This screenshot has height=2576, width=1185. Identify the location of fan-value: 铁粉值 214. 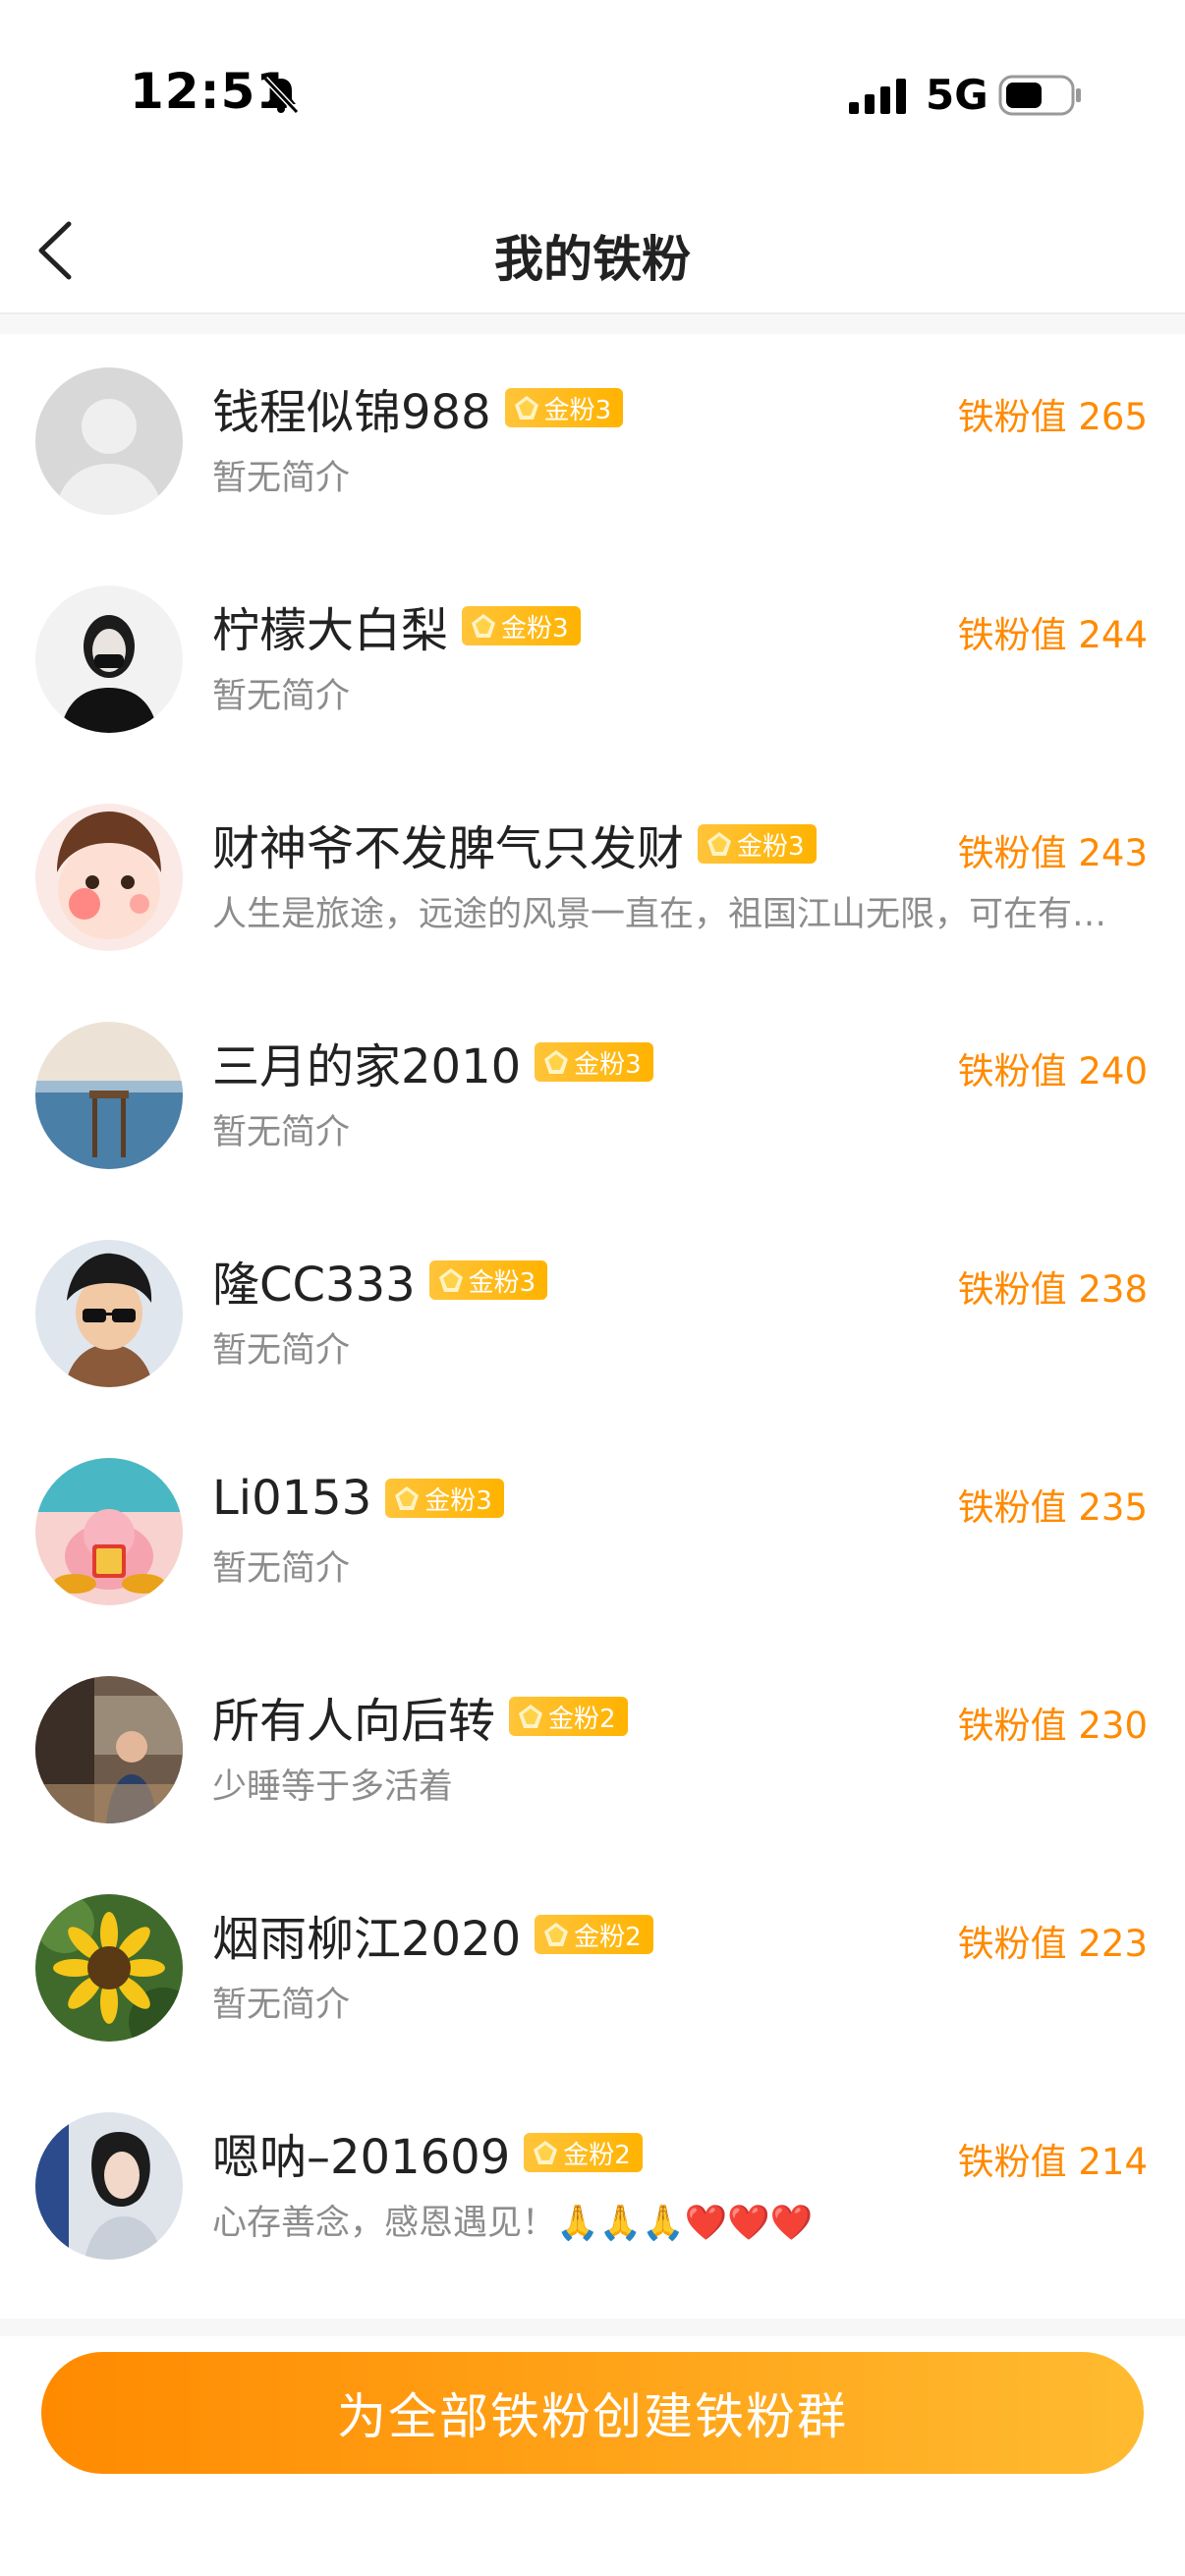
(1053, 2162).